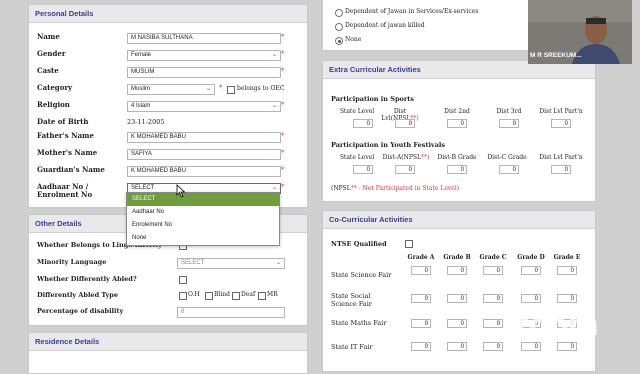  Describe the element at coordinates (63, 121) in the screenshot. I see `dob-label: Date of Birth` at that location.